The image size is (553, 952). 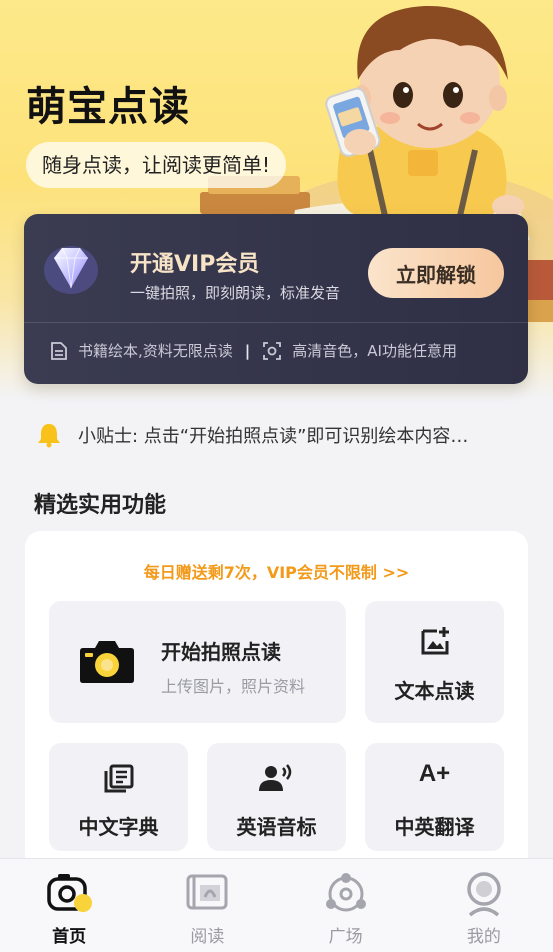 I want to click on tab-home: 首页, so click(x=69, y=905).